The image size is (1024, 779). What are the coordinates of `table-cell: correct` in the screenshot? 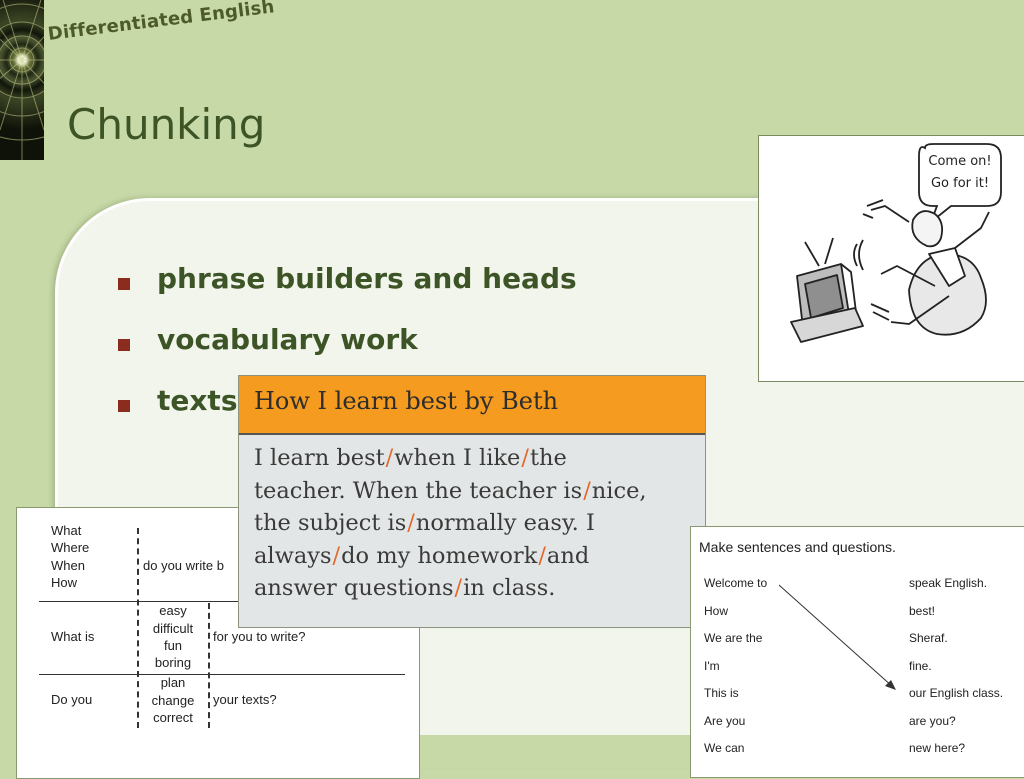 It's located at (173, 717).